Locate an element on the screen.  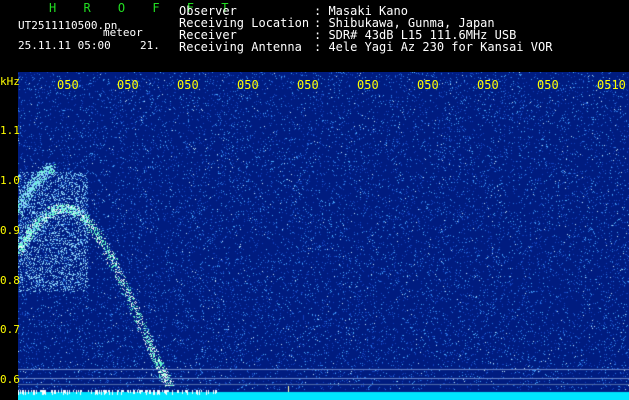
y-axis-unit: kHz is located at coordinates (10, 81).